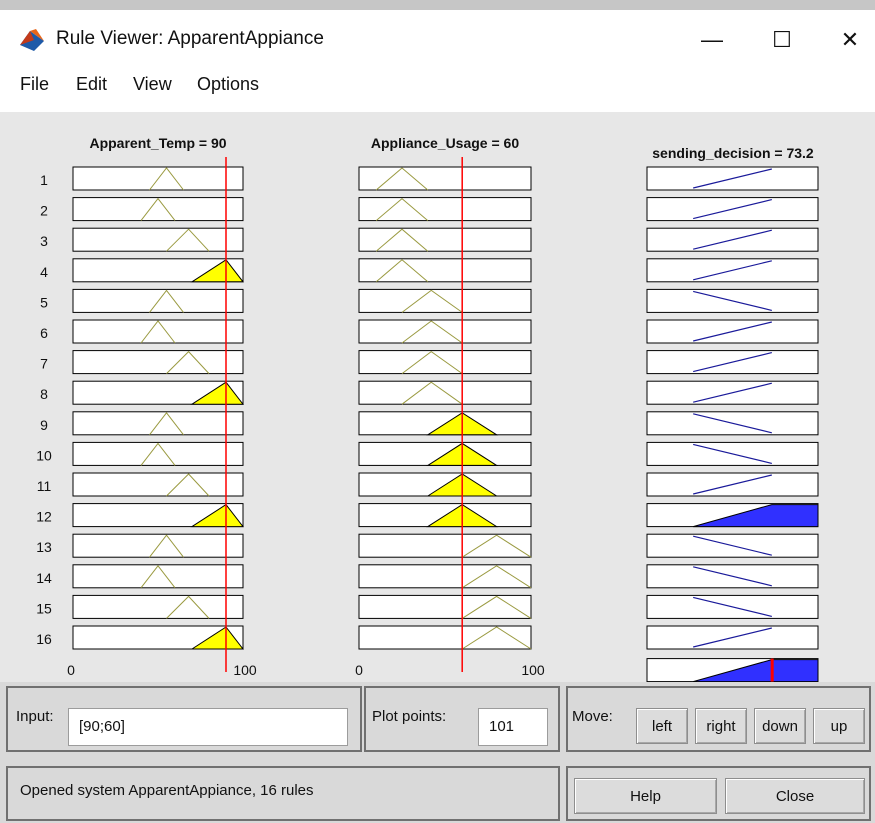 Image resolution: width=875 pixels, height=823 pixels. I want to click on axis-min-temp: 0, so click(71, 670).